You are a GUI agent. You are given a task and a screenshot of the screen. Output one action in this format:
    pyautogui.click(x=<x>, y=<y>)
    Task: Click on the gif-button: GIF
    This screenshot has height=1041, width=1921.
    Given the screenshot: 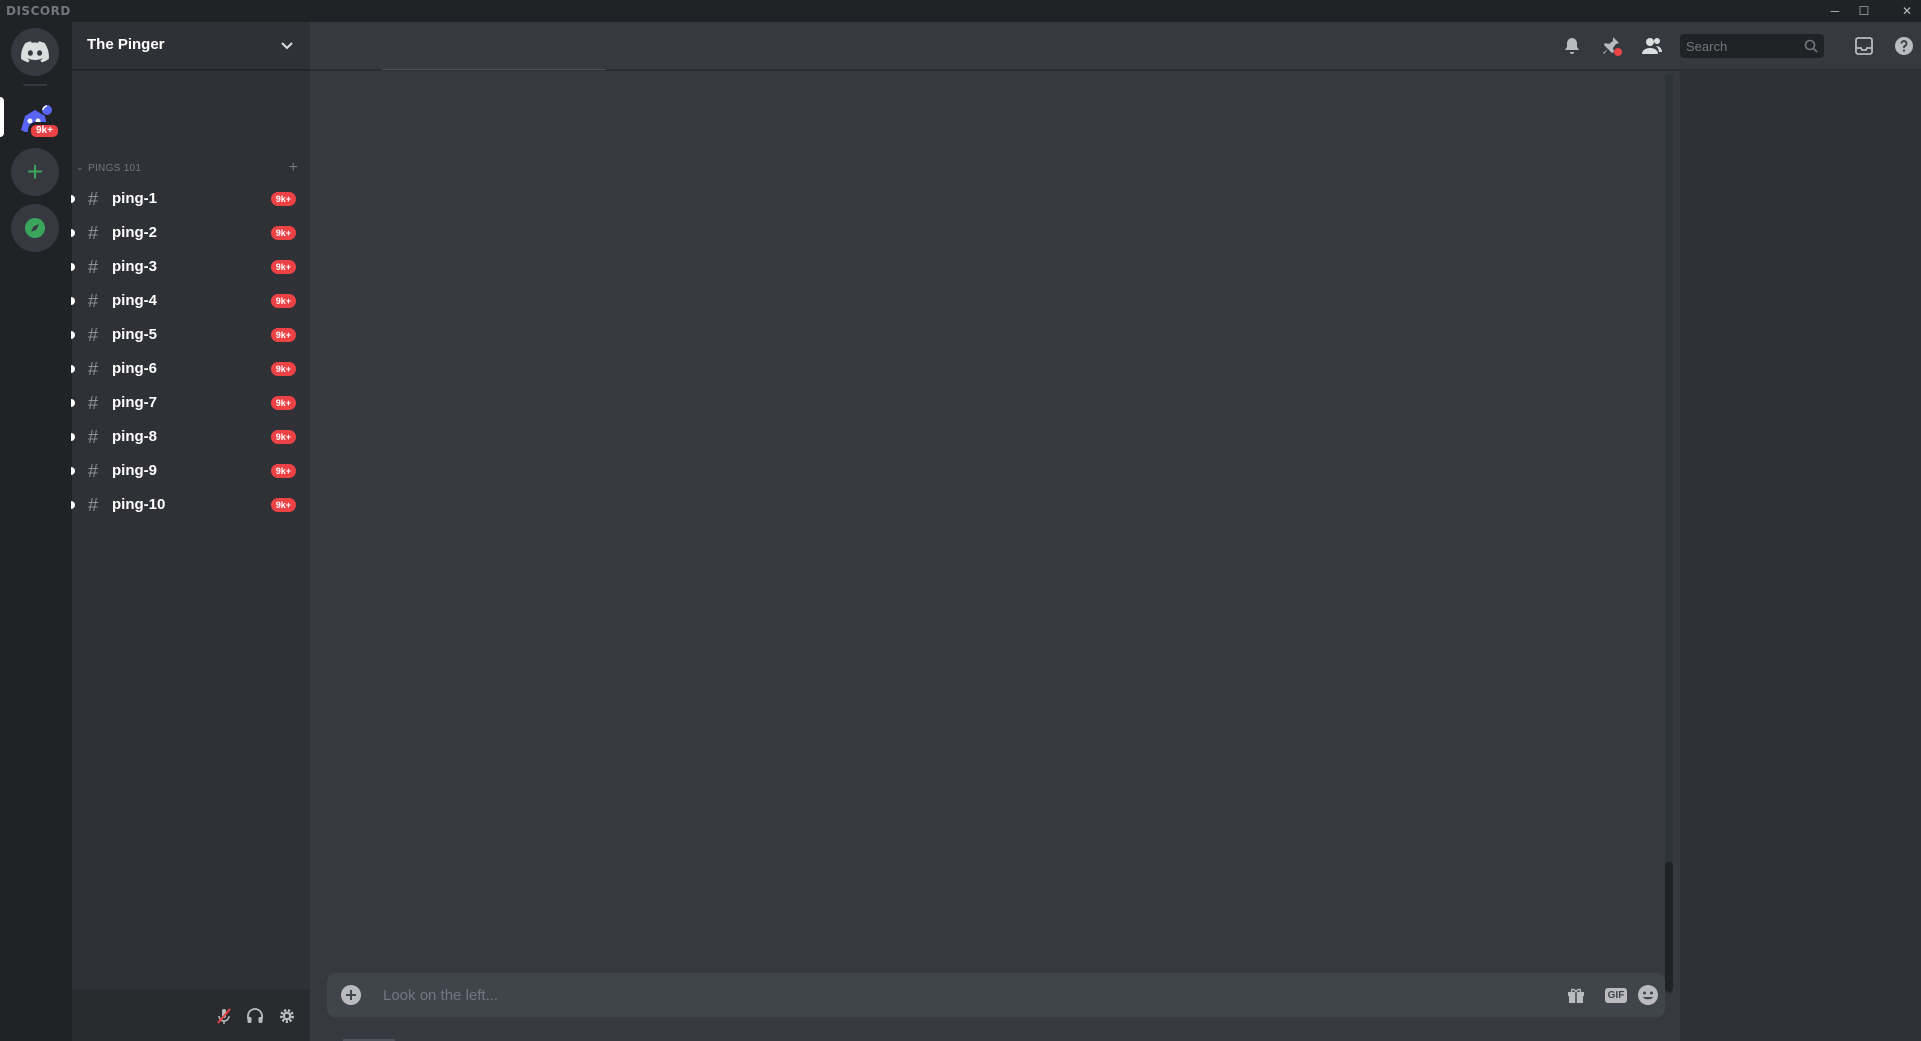 What is the action you would take?
    pyautogui.click(x=1616, y=995)
    